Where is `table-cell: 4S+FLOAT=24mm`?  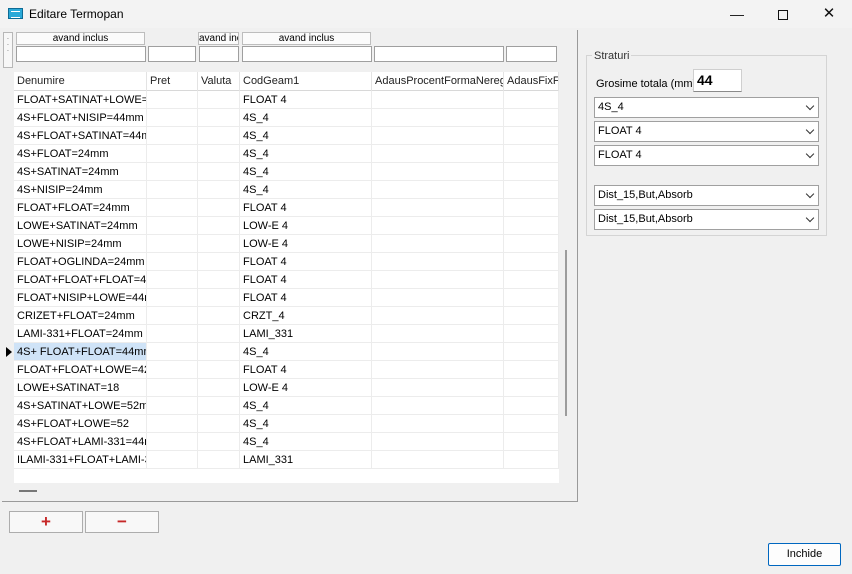
table-cell: 4S+FLOAT=24mm is located at coordinates (80, 154).